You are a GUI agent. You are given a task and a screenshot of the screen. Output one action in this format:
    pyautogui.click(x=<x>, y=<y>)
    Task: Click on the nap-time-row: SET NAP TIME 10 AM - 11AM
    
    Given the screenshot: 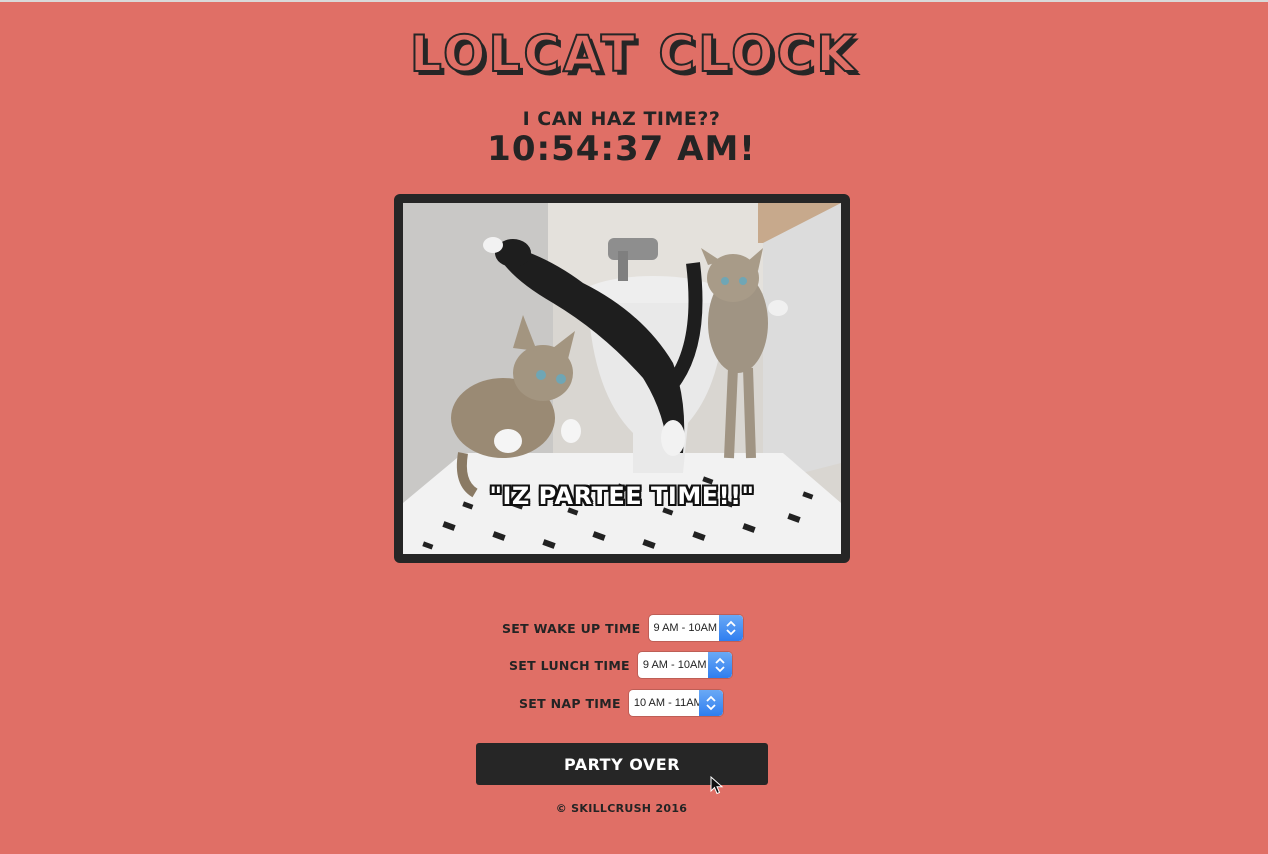 What is the action you would take?
    pyautogui.click(x=621, y=703)
    